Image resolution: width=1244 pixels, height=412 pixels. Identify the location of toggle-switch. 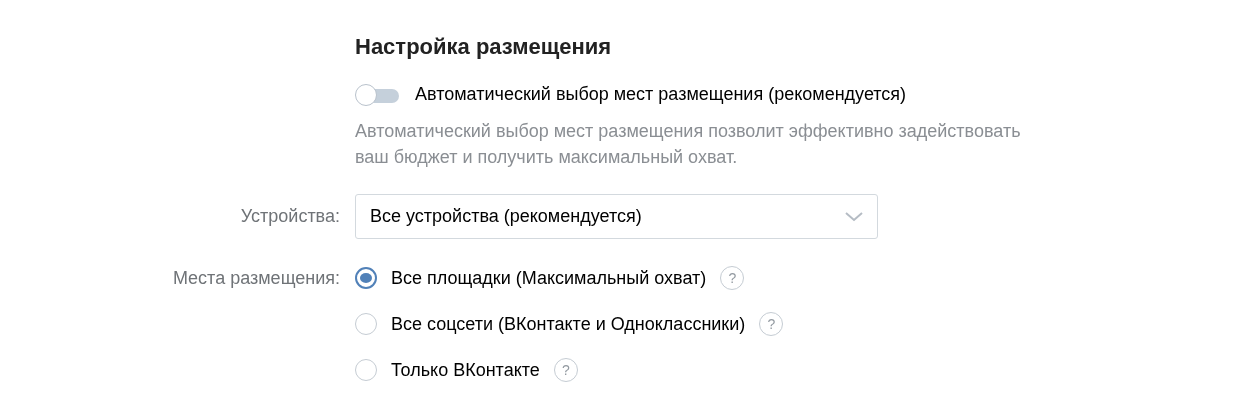
(377, 94).